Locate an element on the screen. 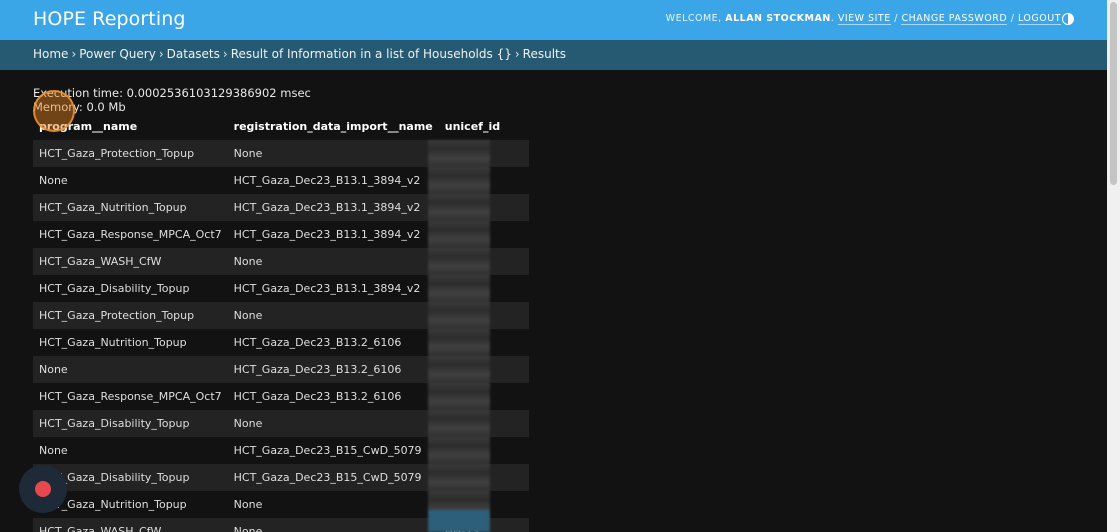 This screenshot has height=532, width=1120. site-title: HOPE Reporting is located at coordinates (109, 19).